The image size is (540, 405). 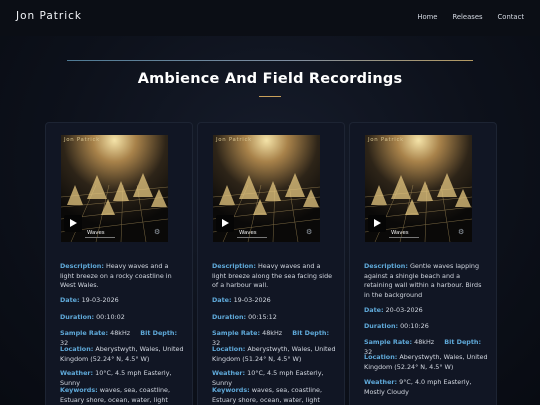 What do you see at coordinates (414, 326) in the screenshot?
I see `duration-value: 00:10:26` at bounding box center [414, 326].